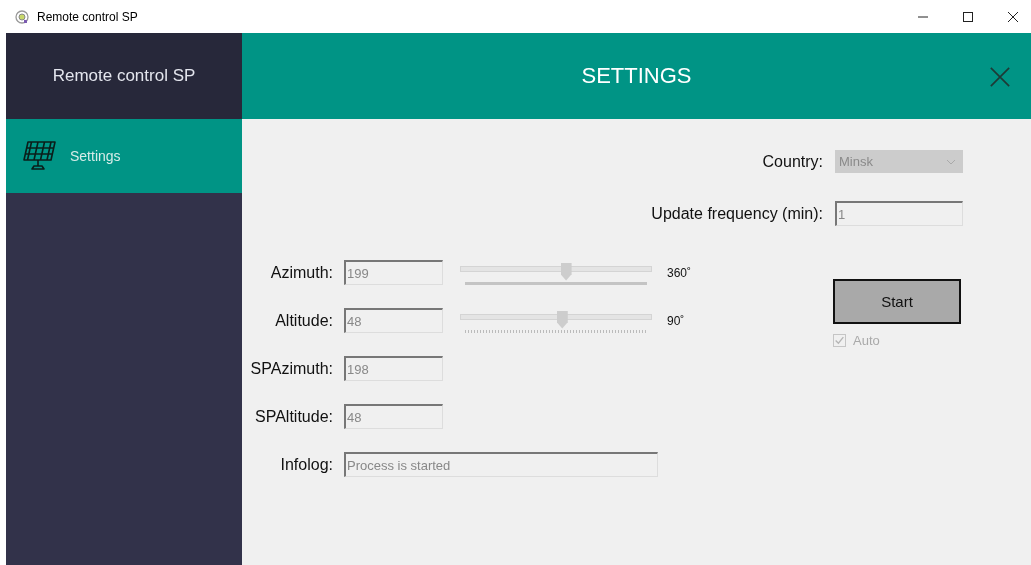 The image size is (1031, 565). What do you see at coordinates (291, 368) in the screenshot?
I see `field-label: SPAzimuth:` at bounding box center [291, 368].